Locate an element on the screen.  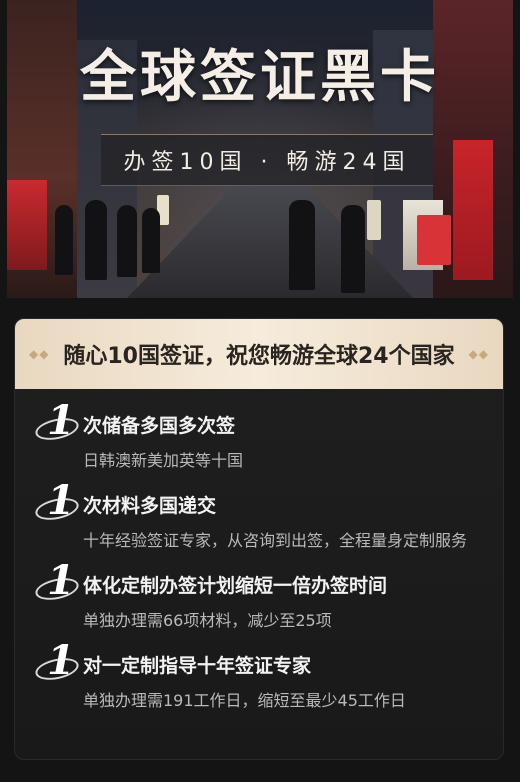
feature-item: 1 次材料多国递交 十年经验签证专家，从咨询到出签，全程量身定制服务 is located at coordinates (268, 522).